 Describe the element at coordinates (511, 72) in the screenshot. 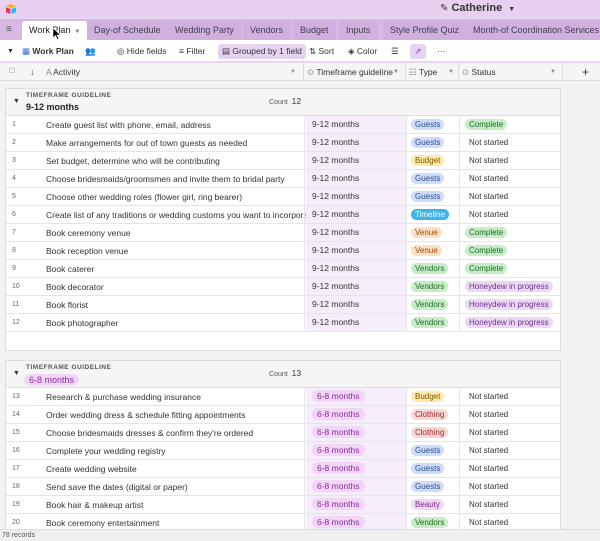

I see `column-header-status: ⊙ Status ▼` at that location.